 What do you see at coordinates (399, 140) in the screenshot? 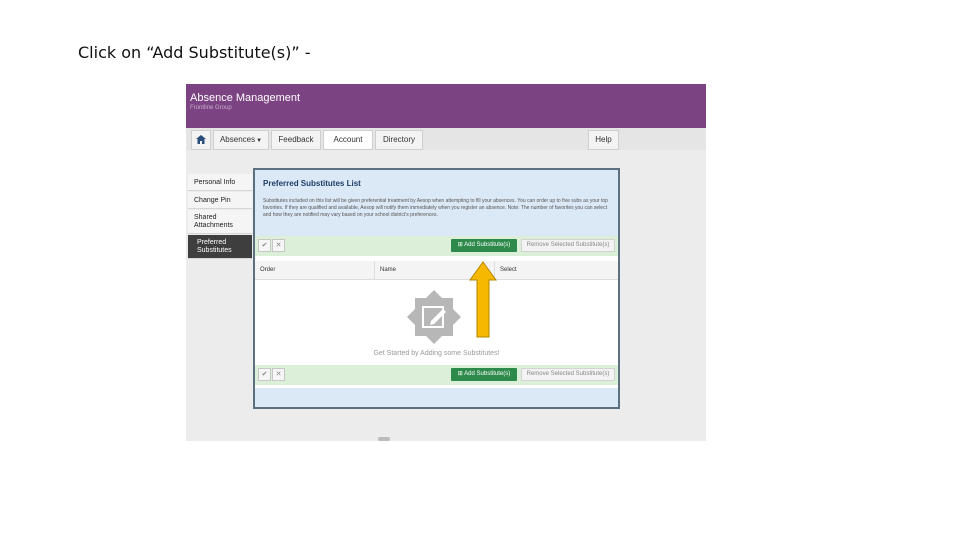
I see `nav-directory: Directory` at bounding box center [399, 140].